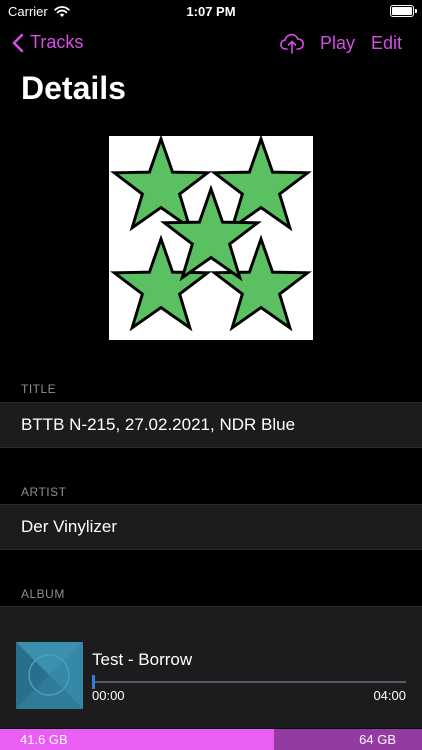 The width and height of the screenshot is (422, 750). I want to click on now-playing-title: Test - Borrow, so click(142, 659).